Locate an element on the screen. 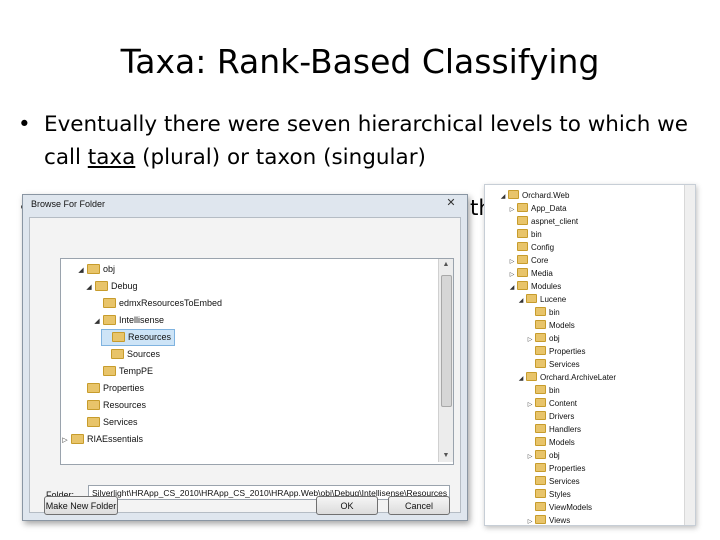 The height and width of the screenshot is (540, 720). tree-item: ◢ Intellisense is located at coordinates (128, 320).